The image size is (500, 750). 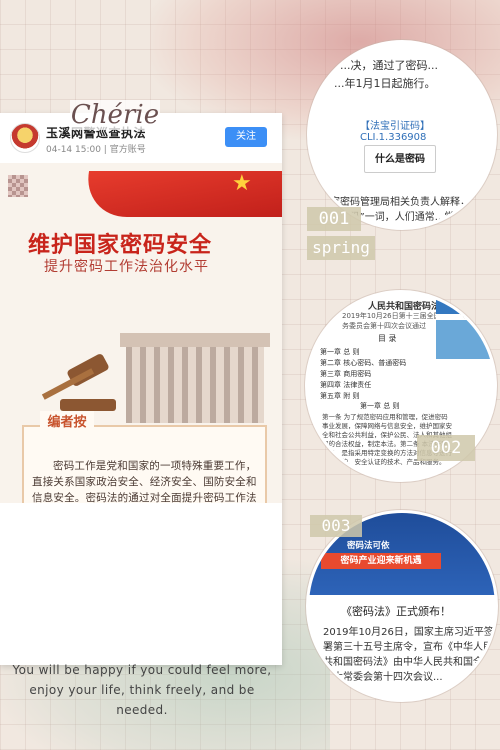 What do you see at coordinates (465, 329) in the screenshot?
I see `circle2-thumbnail` at bounding box center [465, 329].